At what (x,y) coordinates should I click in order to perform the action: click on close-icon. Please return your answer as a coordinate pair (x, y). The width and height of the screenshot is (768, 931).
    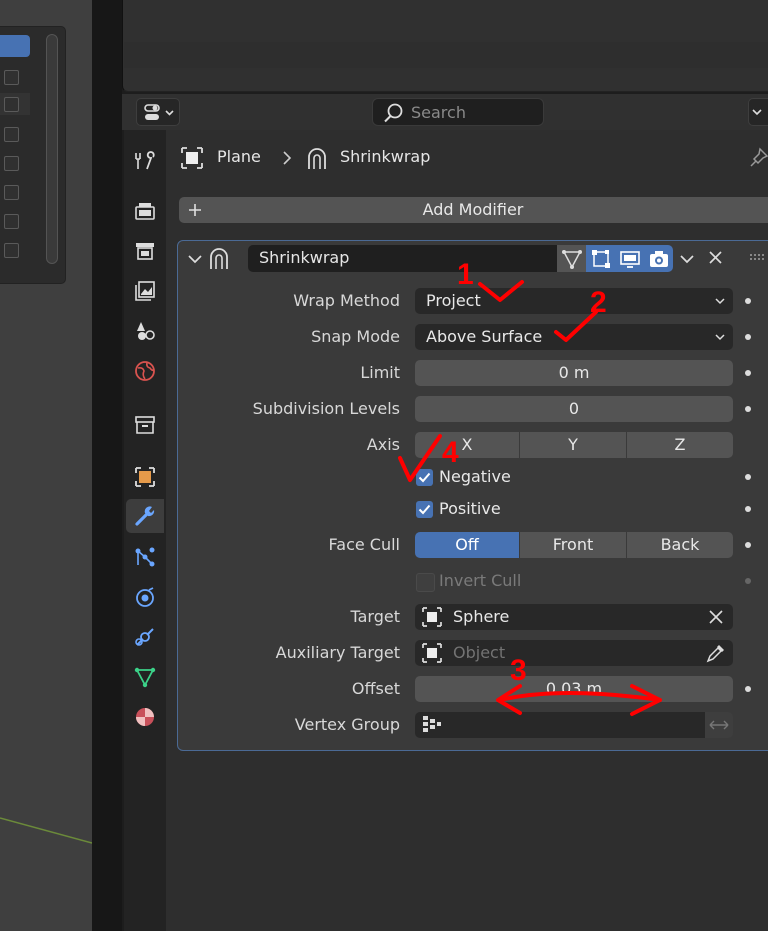
    Looking at the image, I should click on (716, 258).